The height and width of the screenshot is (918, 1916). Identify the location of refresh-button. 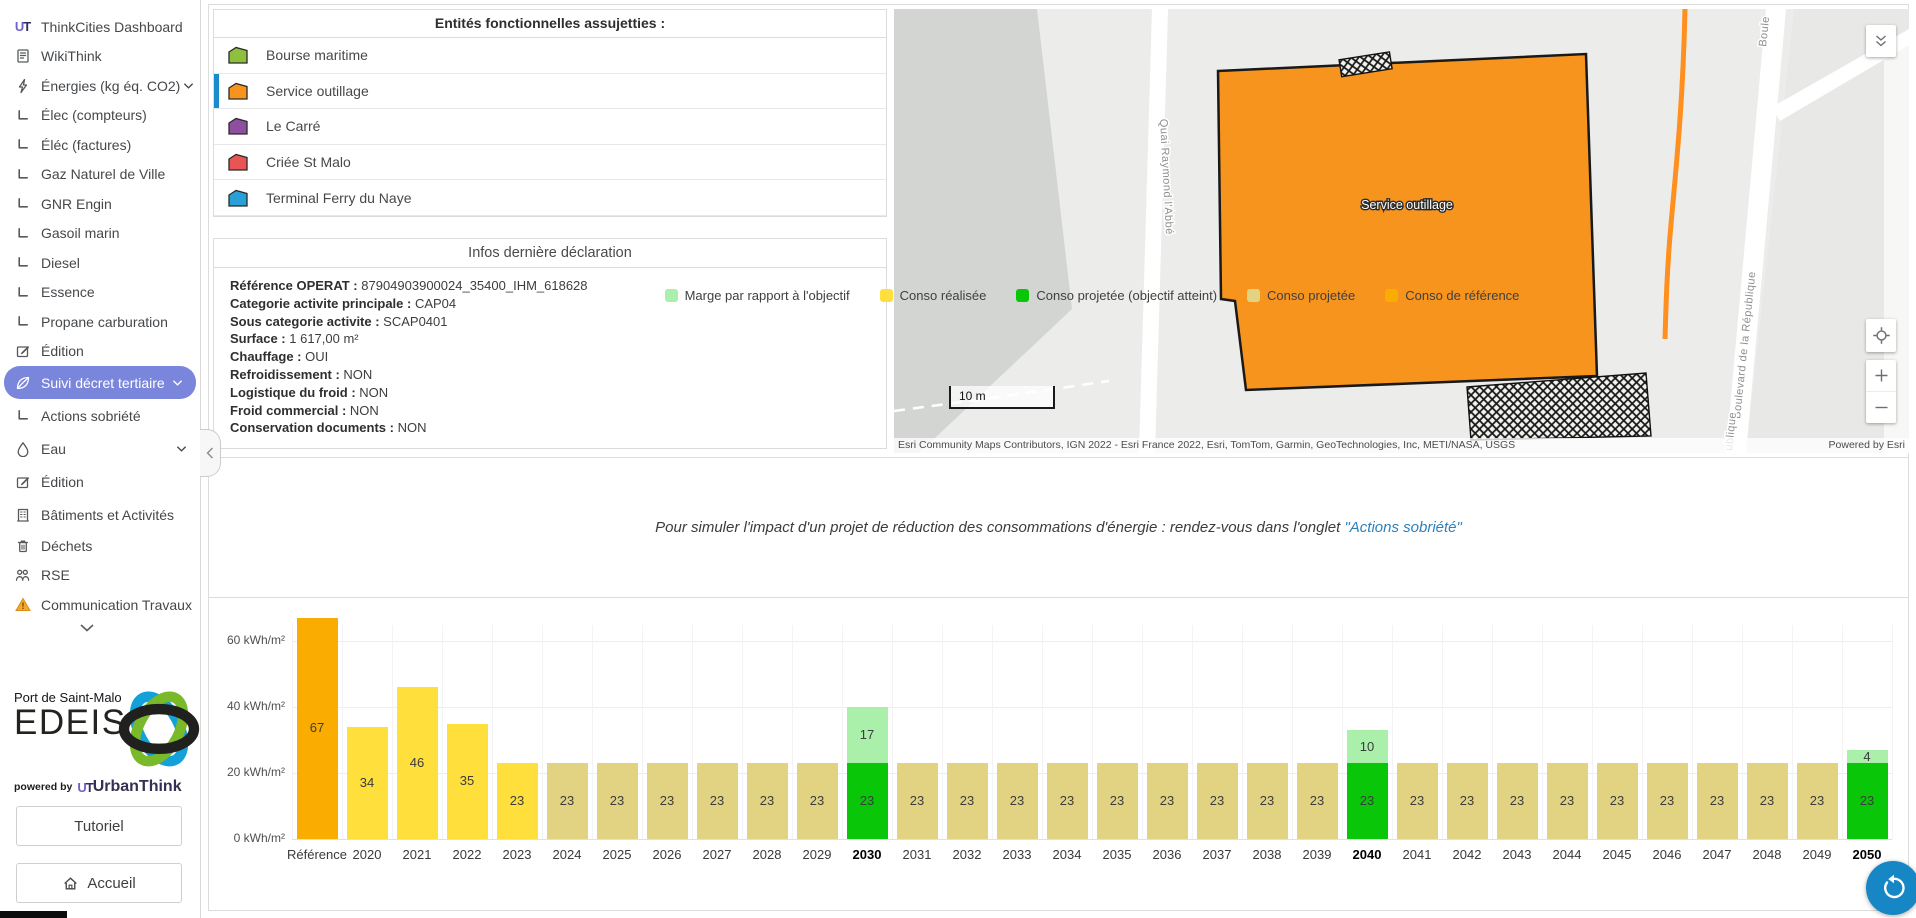
(1891, 888).